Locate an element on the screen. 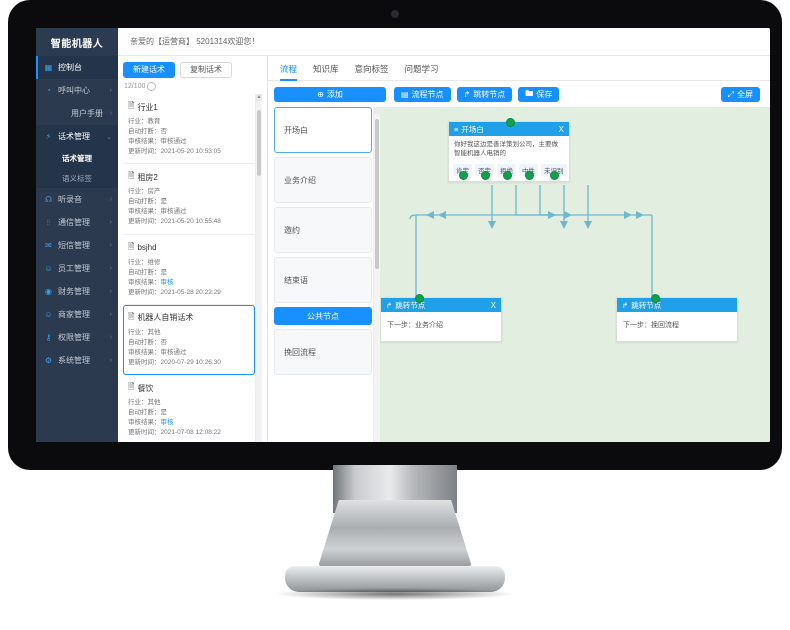 The height and width of the screenshot is (630, 790). no-icon is located at coordinates (48, 114).